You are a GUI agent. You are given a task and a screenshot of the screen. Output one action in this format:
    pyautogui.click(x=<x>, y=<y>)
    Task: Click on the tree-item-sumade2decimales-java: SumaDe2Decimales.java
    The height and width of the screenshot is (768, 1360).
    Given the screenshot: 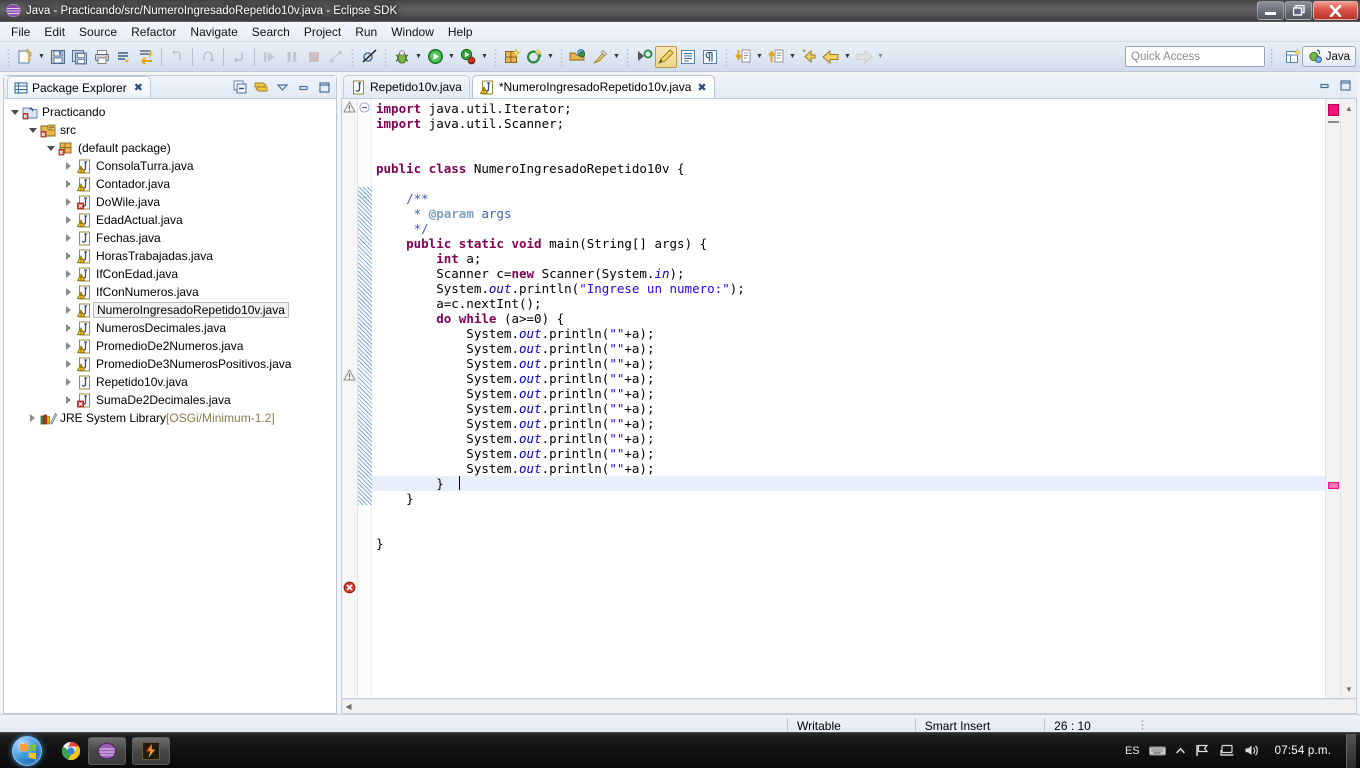 What is the action you would take?
    pyautogui.click(x=170, y=400)
    